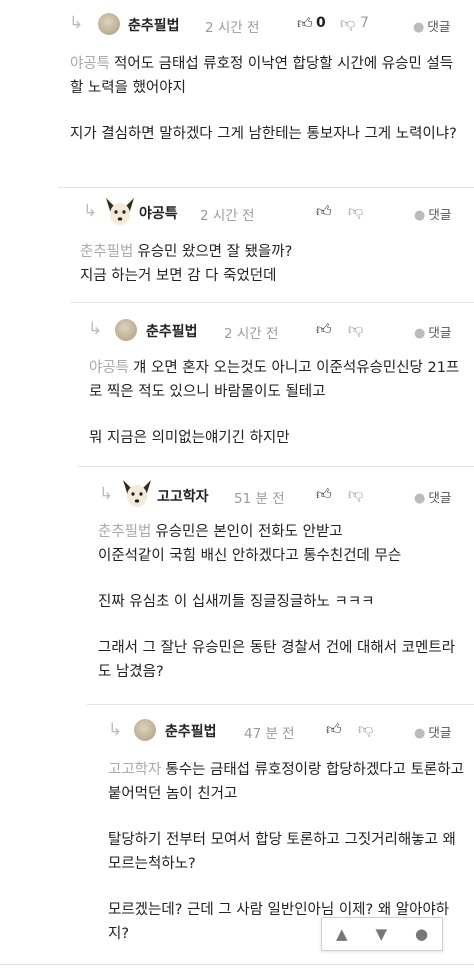  What do you see at coordinates (342, 934) in the screenshot?
I see `arrow-up-icon: ▲` at bounding box center [342, 934].